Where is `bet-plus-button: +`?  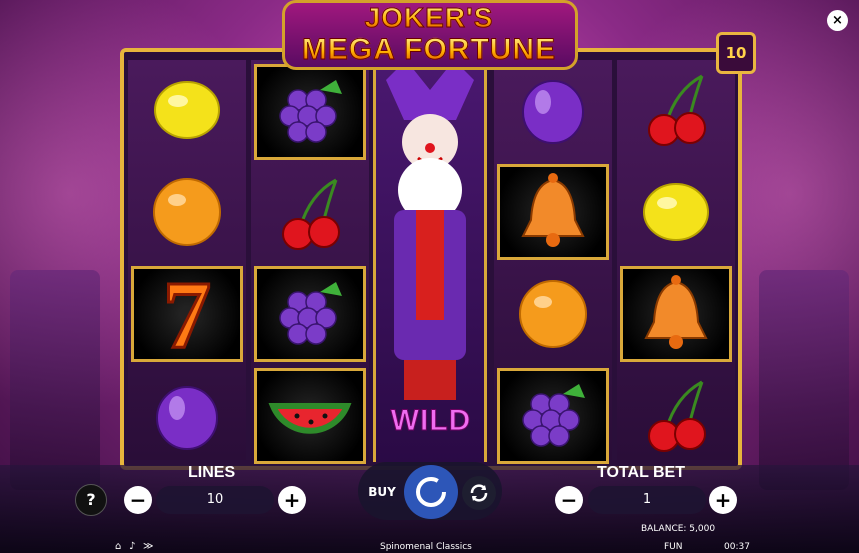 bet-plus-button: + is located at coordinates (723, 500).